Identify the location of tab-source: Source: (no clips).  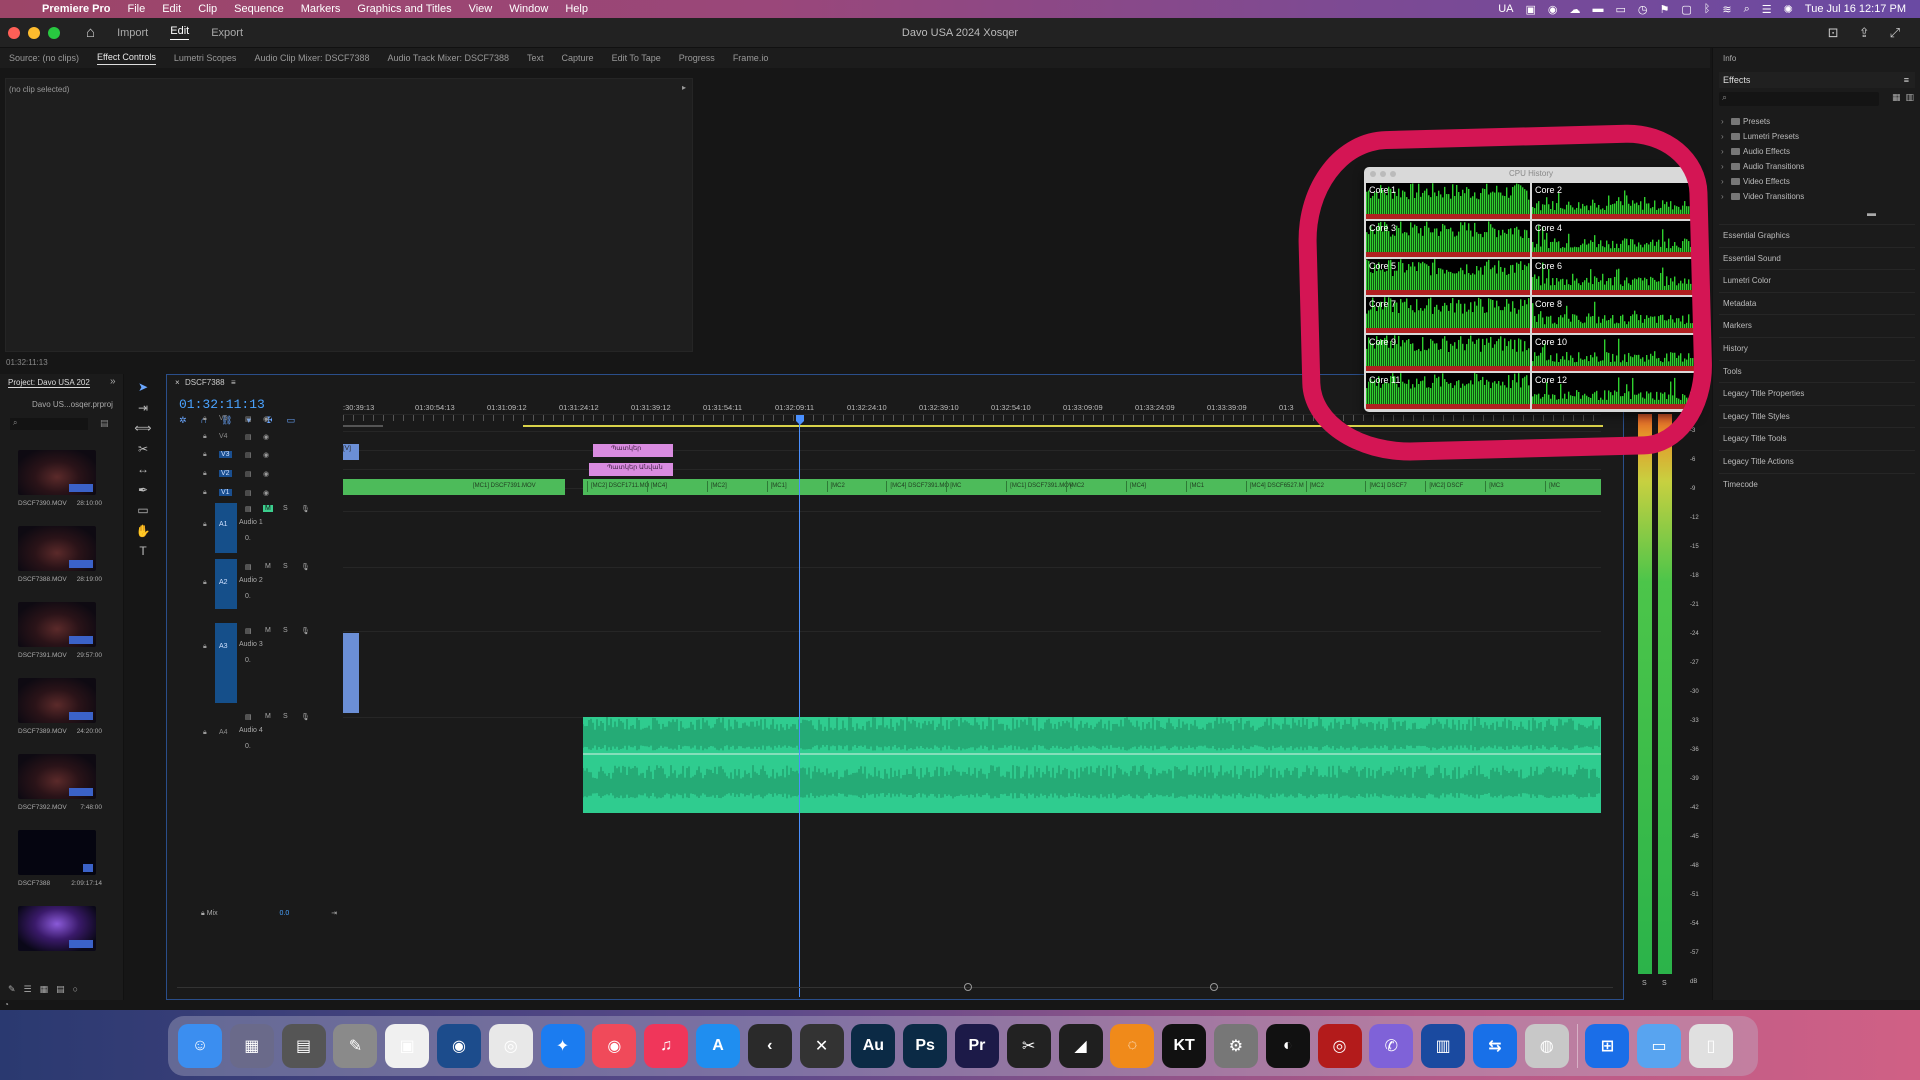
(44, 58).